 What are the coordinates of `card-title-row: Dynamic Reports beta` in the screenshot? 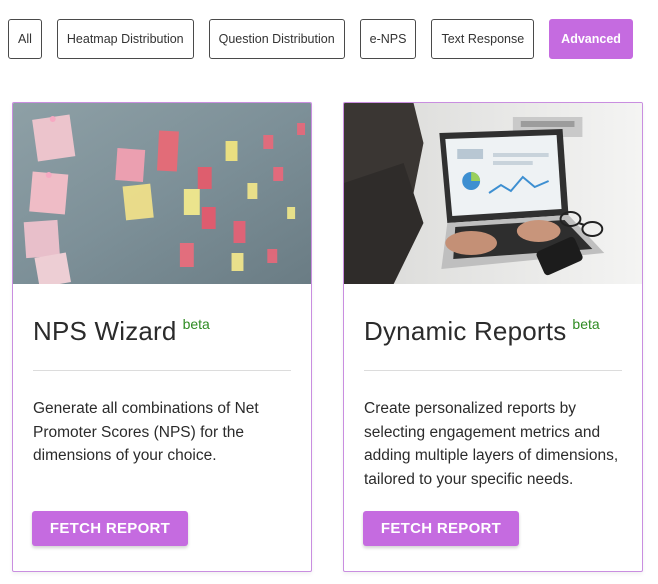 It's located at (493, 331).